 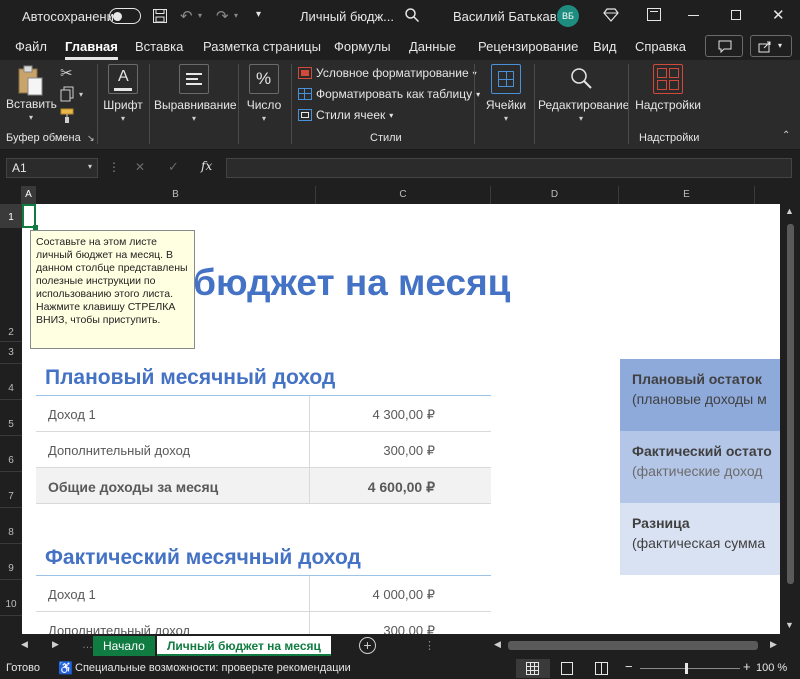 What do you see at coordinates (123, 93) in the screenshot?
I see `font-button: A Шрифт ▾` at bounding box center [123, 93].